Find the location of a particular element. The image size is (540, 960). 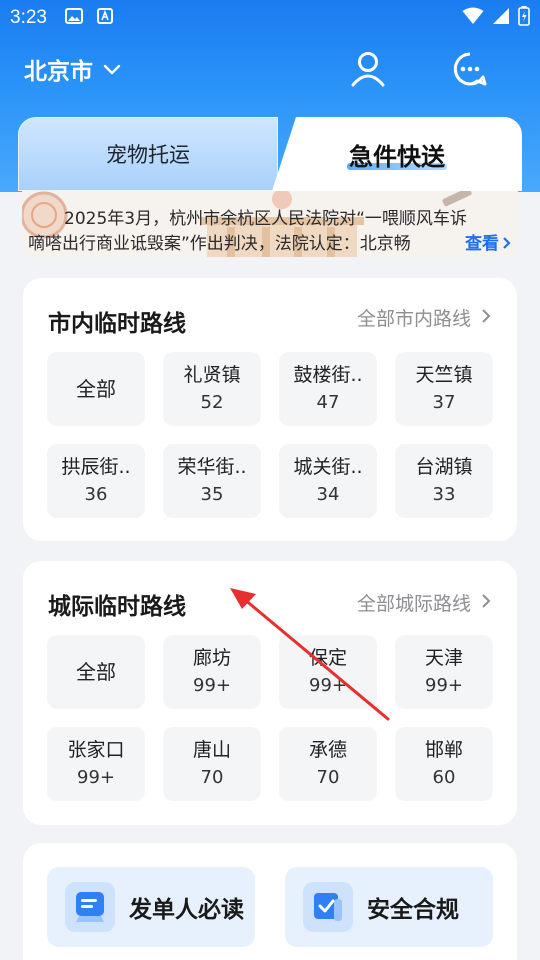

route-name: 张家口 is located at coordinates (96, 750).